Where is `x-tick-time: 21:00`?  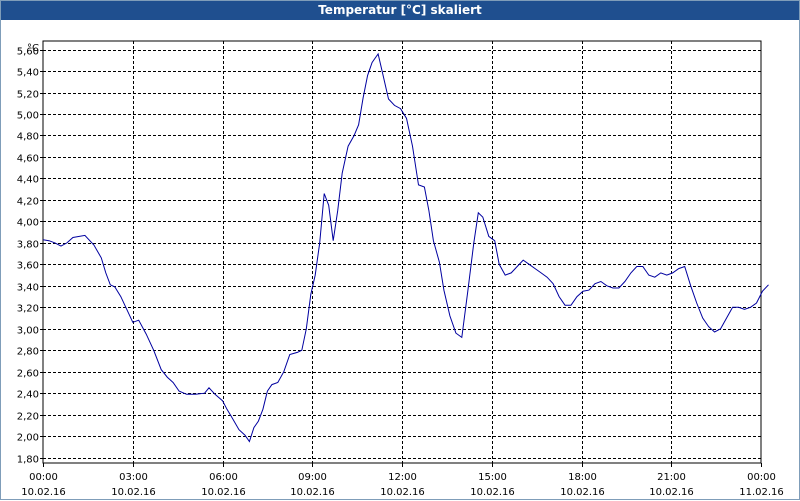 x-tick-time: 21:00 is located at coordinates (671, 477).